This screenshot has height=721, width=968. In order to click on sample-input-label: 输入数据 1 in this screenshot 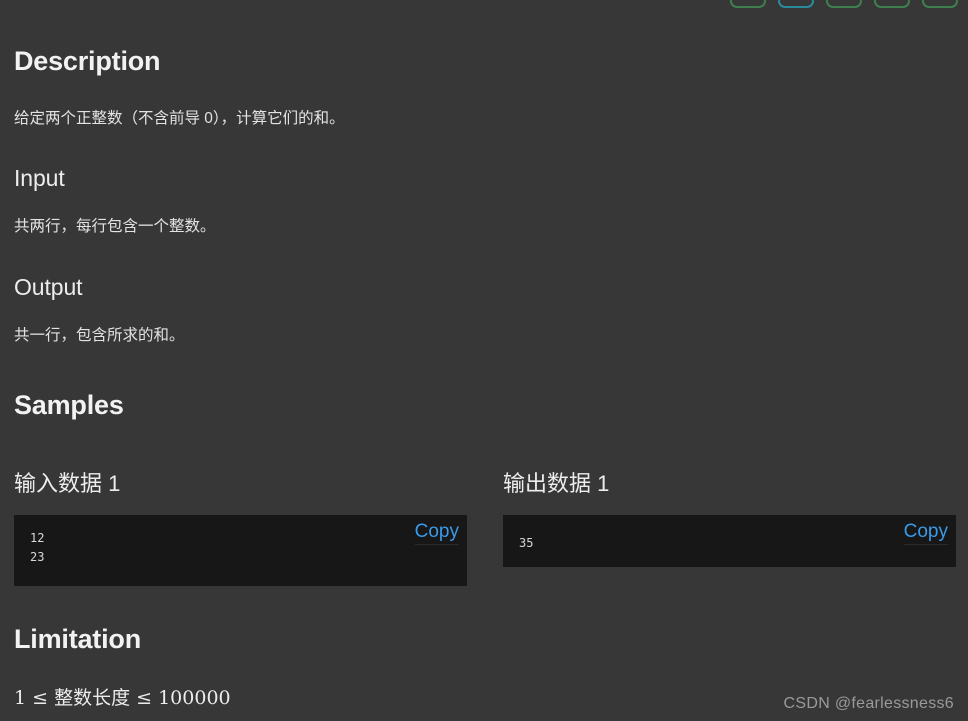, I will do `click(67, 483)`.